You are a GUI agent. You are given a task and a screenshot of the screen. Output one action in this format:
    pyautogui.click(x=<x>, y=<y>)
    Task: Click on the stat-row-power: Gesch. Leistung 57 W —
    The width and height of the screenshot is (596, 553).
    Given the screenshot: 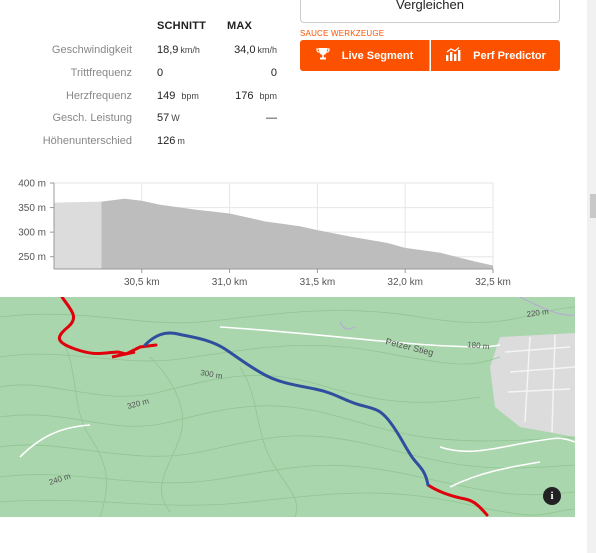 What is the action you would take?
    pyautogui.click(x=150, y=121)
    